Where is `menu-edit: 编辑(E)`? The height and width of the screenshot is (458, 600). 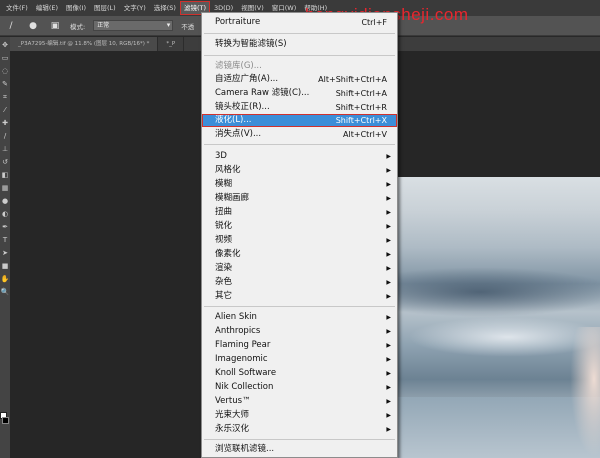
menu-edit: 编辑(E) is located at coordinates (47, 8).